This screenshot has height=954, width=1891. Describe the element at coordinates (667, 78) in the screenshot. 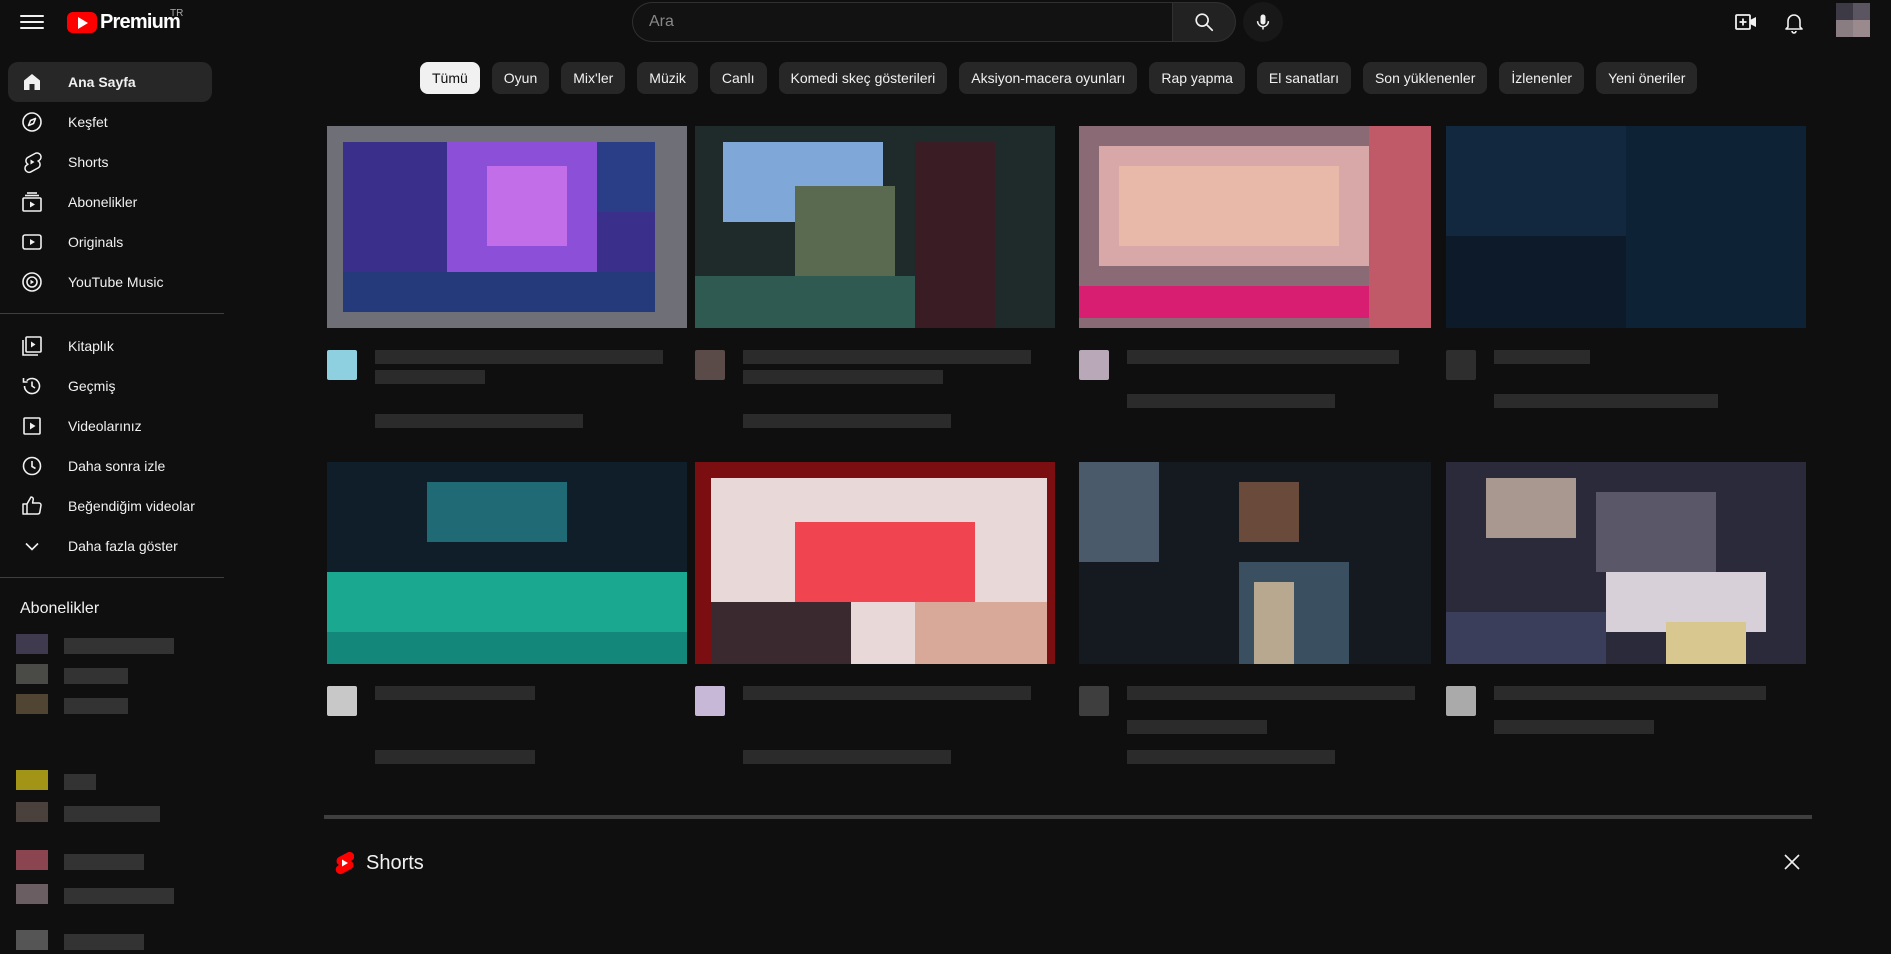

I see `chip-music: Müzik` at that location.